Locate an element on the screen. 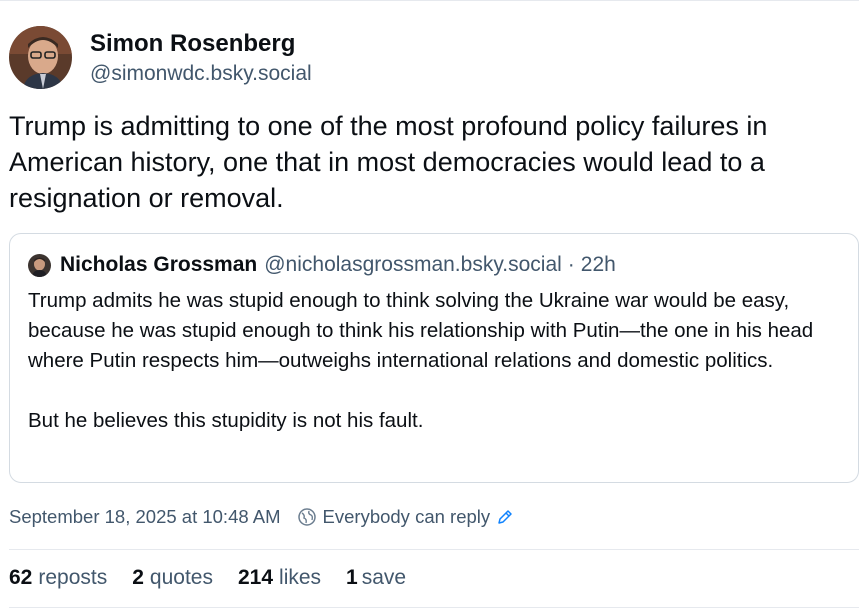 The height and width of the screenshot is (609, 859). quoted-author-name: Nicholas Grossman is located at coordinates (158, 265).